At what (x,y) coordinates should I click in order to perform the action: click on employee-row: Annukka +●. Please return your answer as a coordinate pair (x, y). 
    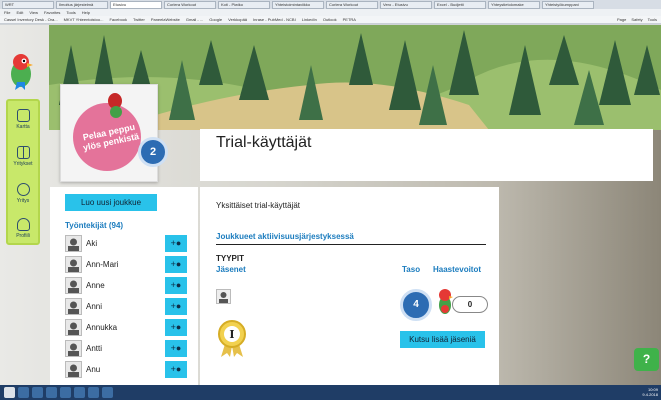
    Looking at the image, I should click on (127, 328).